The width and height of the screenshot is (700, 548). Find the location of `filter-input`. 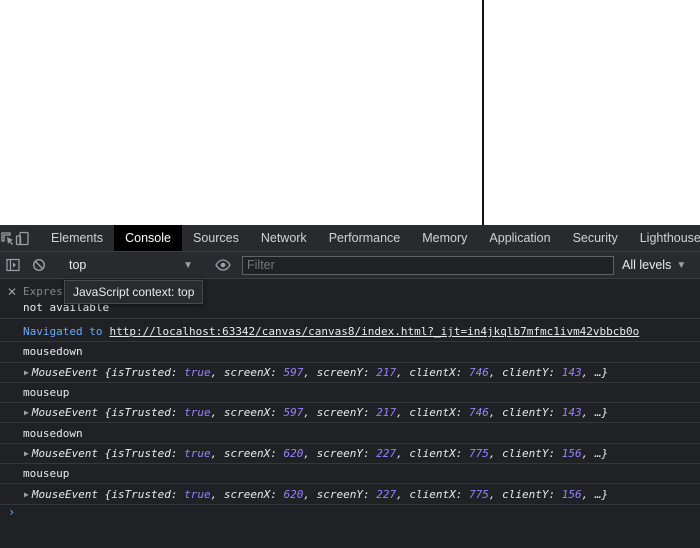

filter-input is located at coordinates (428, 265).